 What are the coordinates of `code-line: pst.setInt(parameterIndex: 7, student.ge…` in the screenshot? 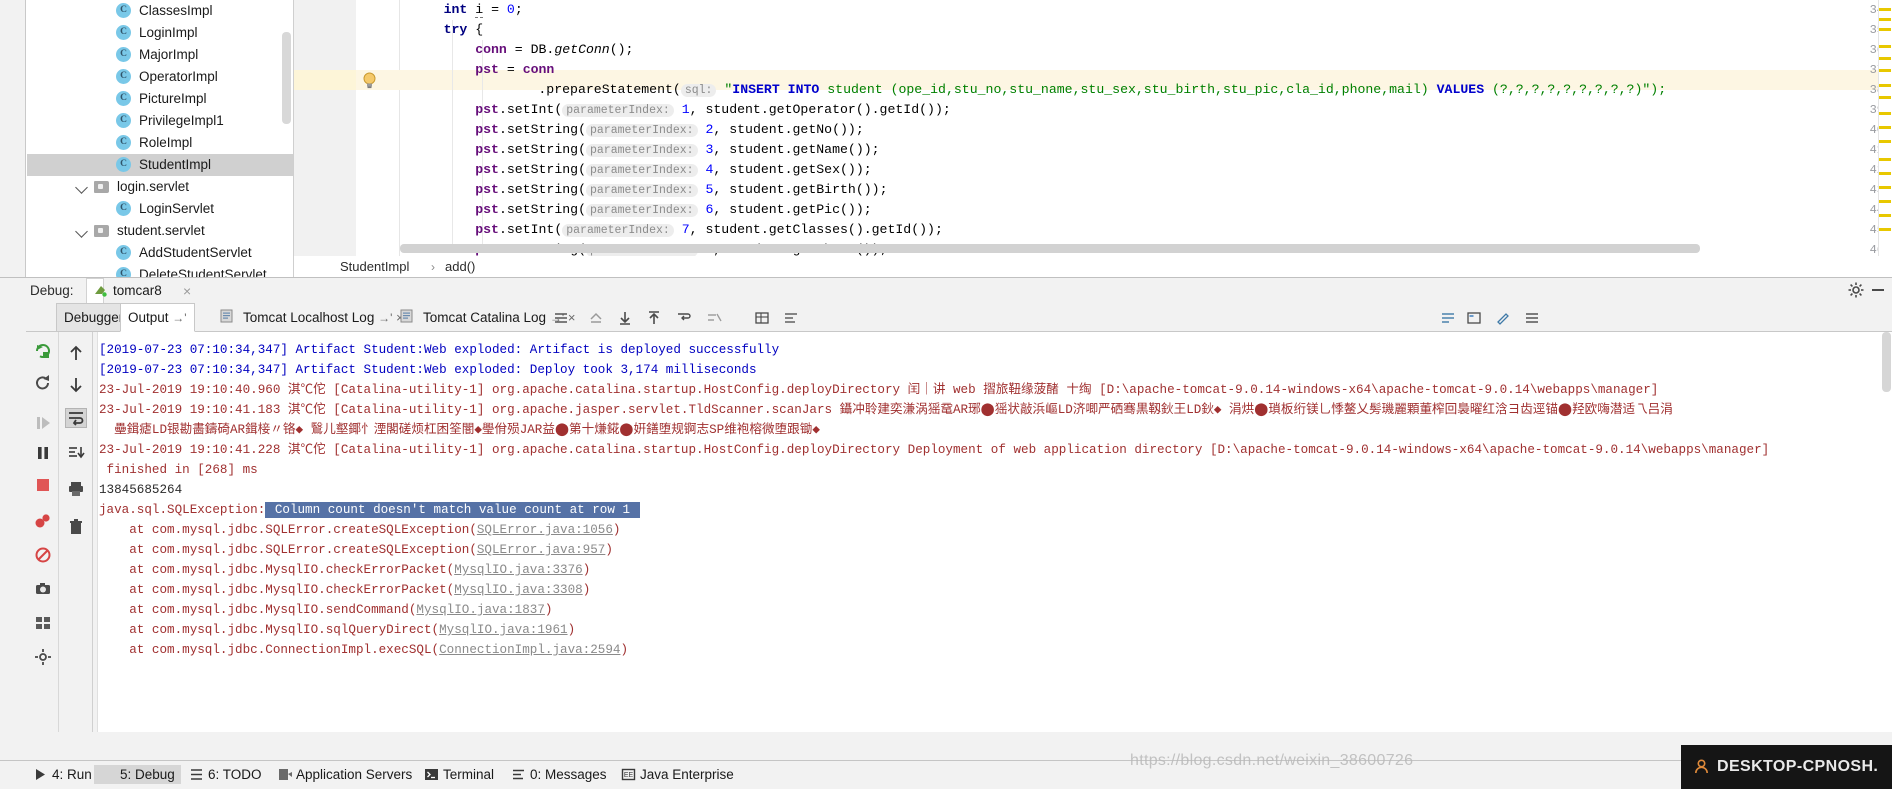 It's located at (709, 230).